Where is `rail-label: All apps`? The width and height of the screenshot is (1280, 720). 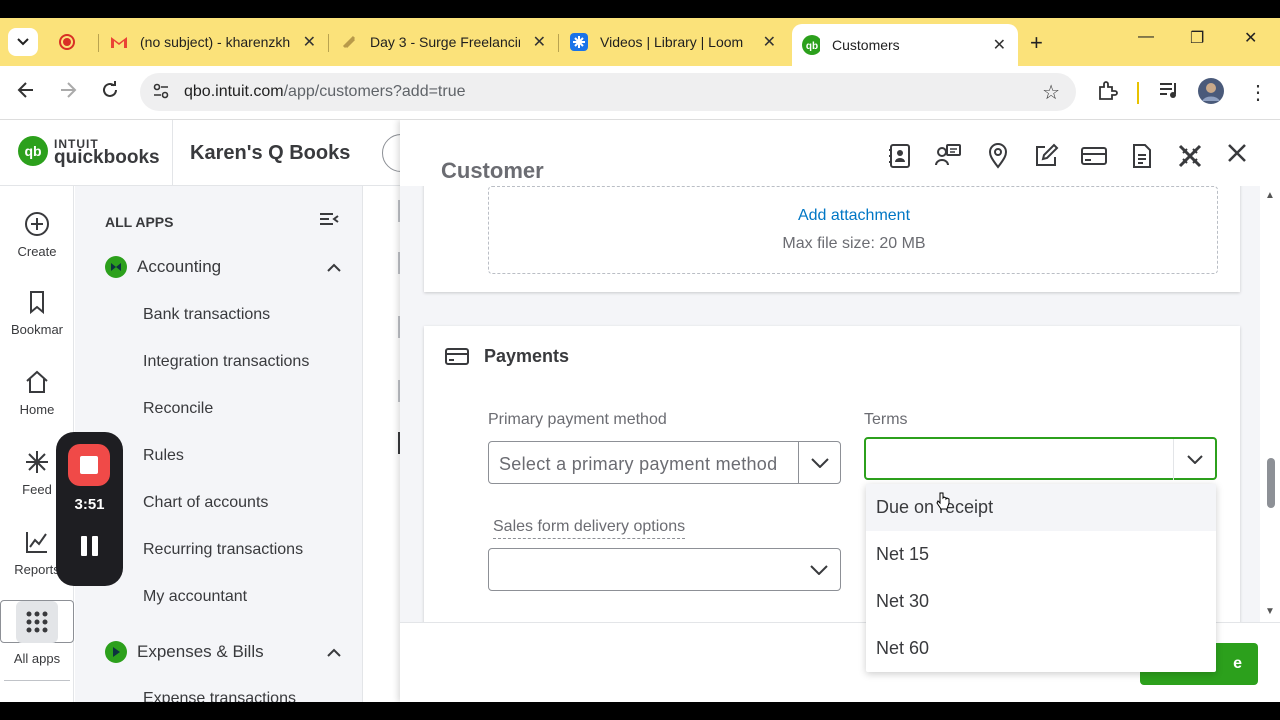
rail-label: All apps is located at coordinates (37, 658).